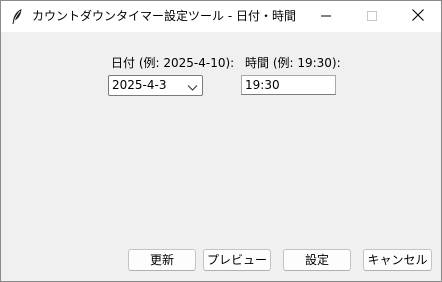 The width and height of the screenshot is (442, 282). I want to click on close-button, so click(418, 16).